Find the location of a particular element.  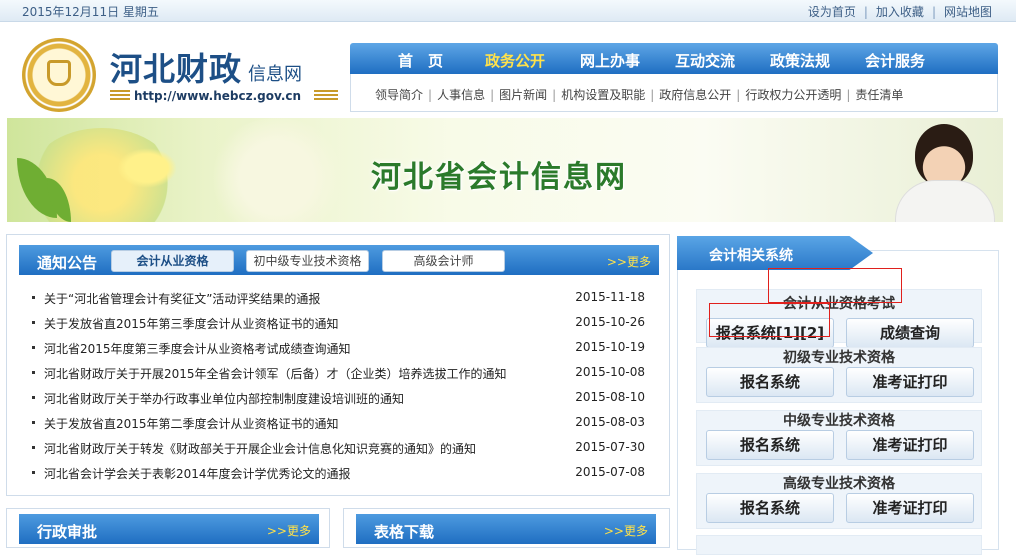

tab-senior-accountant: 高级会计师 is located at coordinates (443, 261).